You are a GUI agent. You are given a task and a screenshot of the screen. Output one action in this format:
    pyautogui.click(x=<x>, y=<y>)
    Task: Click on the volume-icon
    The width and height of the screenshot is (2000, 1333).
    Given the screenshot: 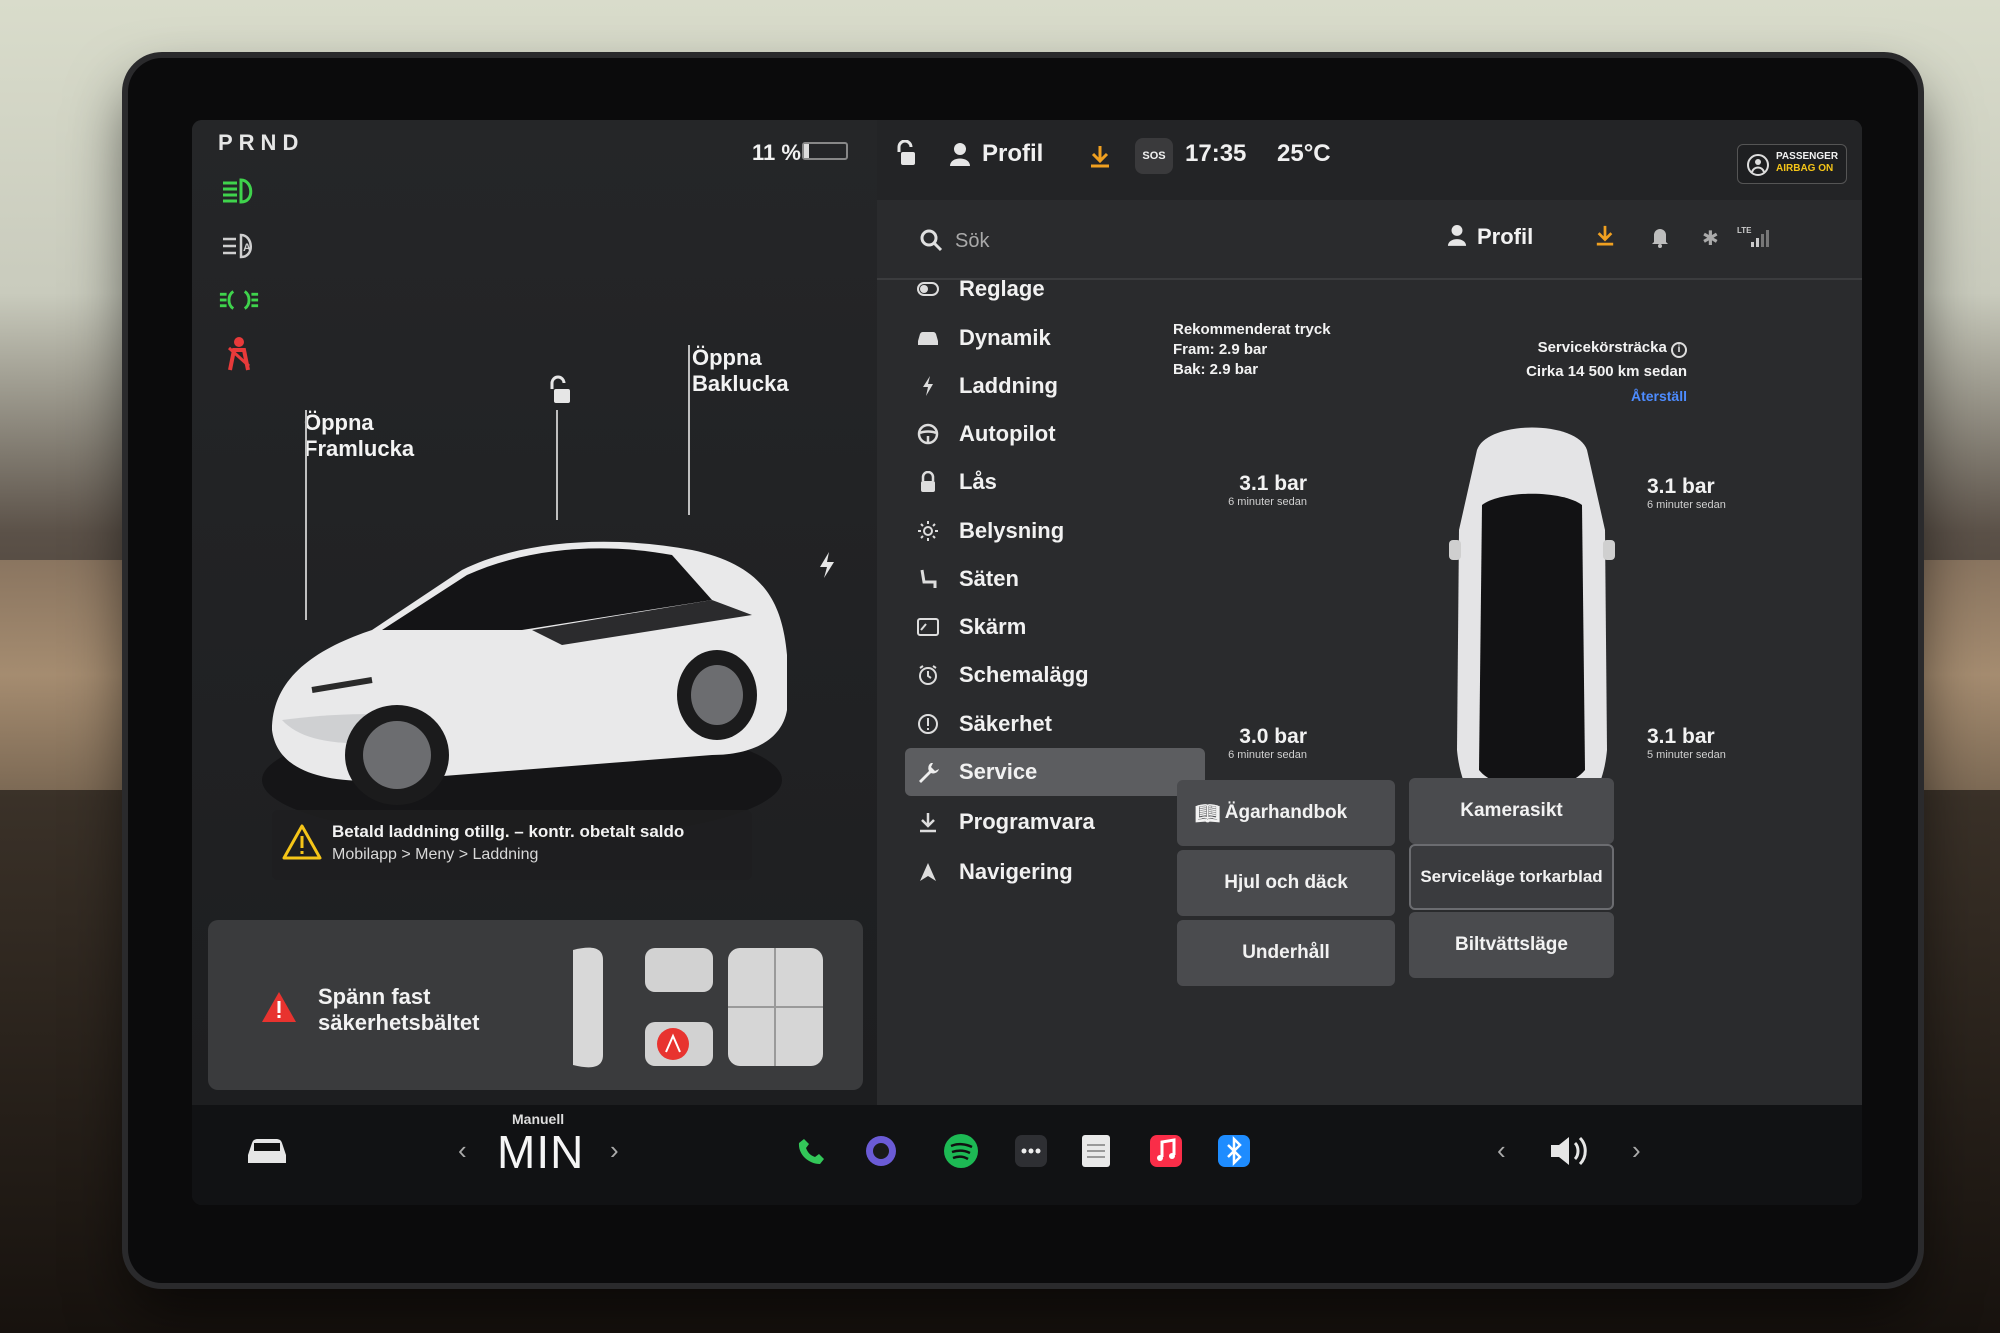 What is the action you would take?
    pyautogui.click(x=1569, y=1151)
    